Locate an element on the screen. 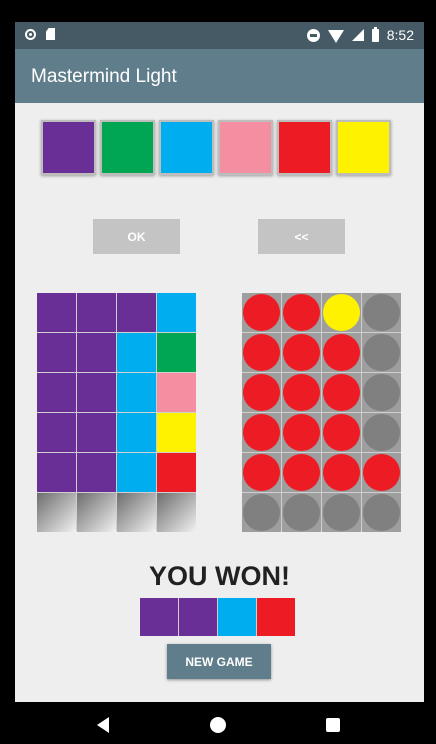  nav-bar is located at coordinates (218, 723).